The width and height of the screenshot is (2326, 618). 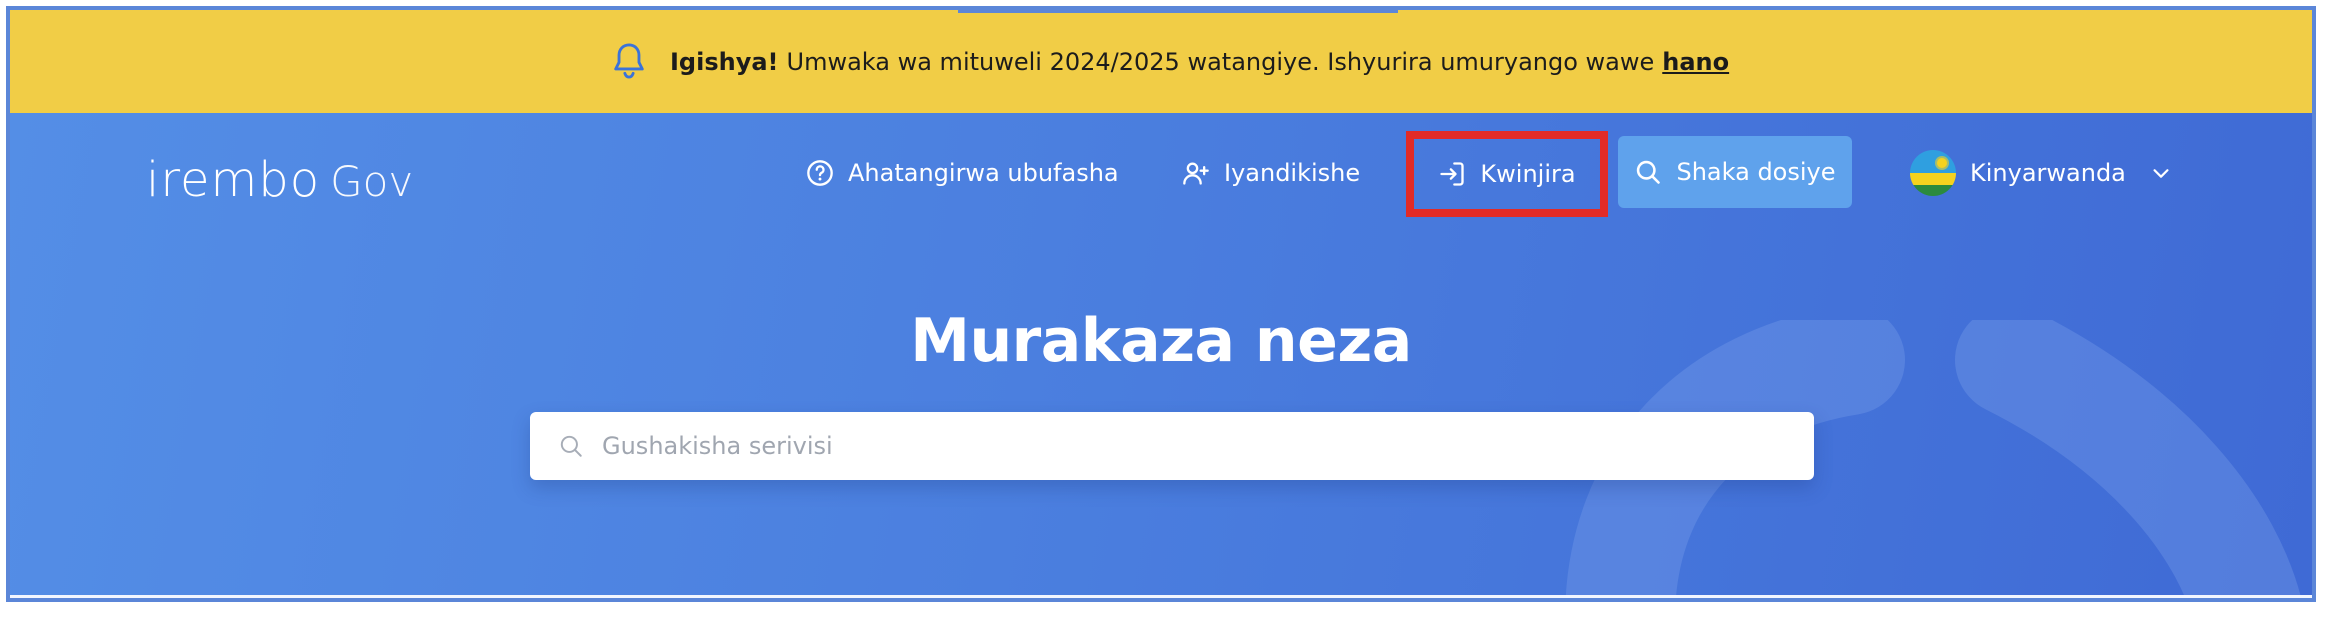 What do you see at coordinates (629, 60) in the screenshot?
I see `bell-icon` at bounding box center [629, 60].